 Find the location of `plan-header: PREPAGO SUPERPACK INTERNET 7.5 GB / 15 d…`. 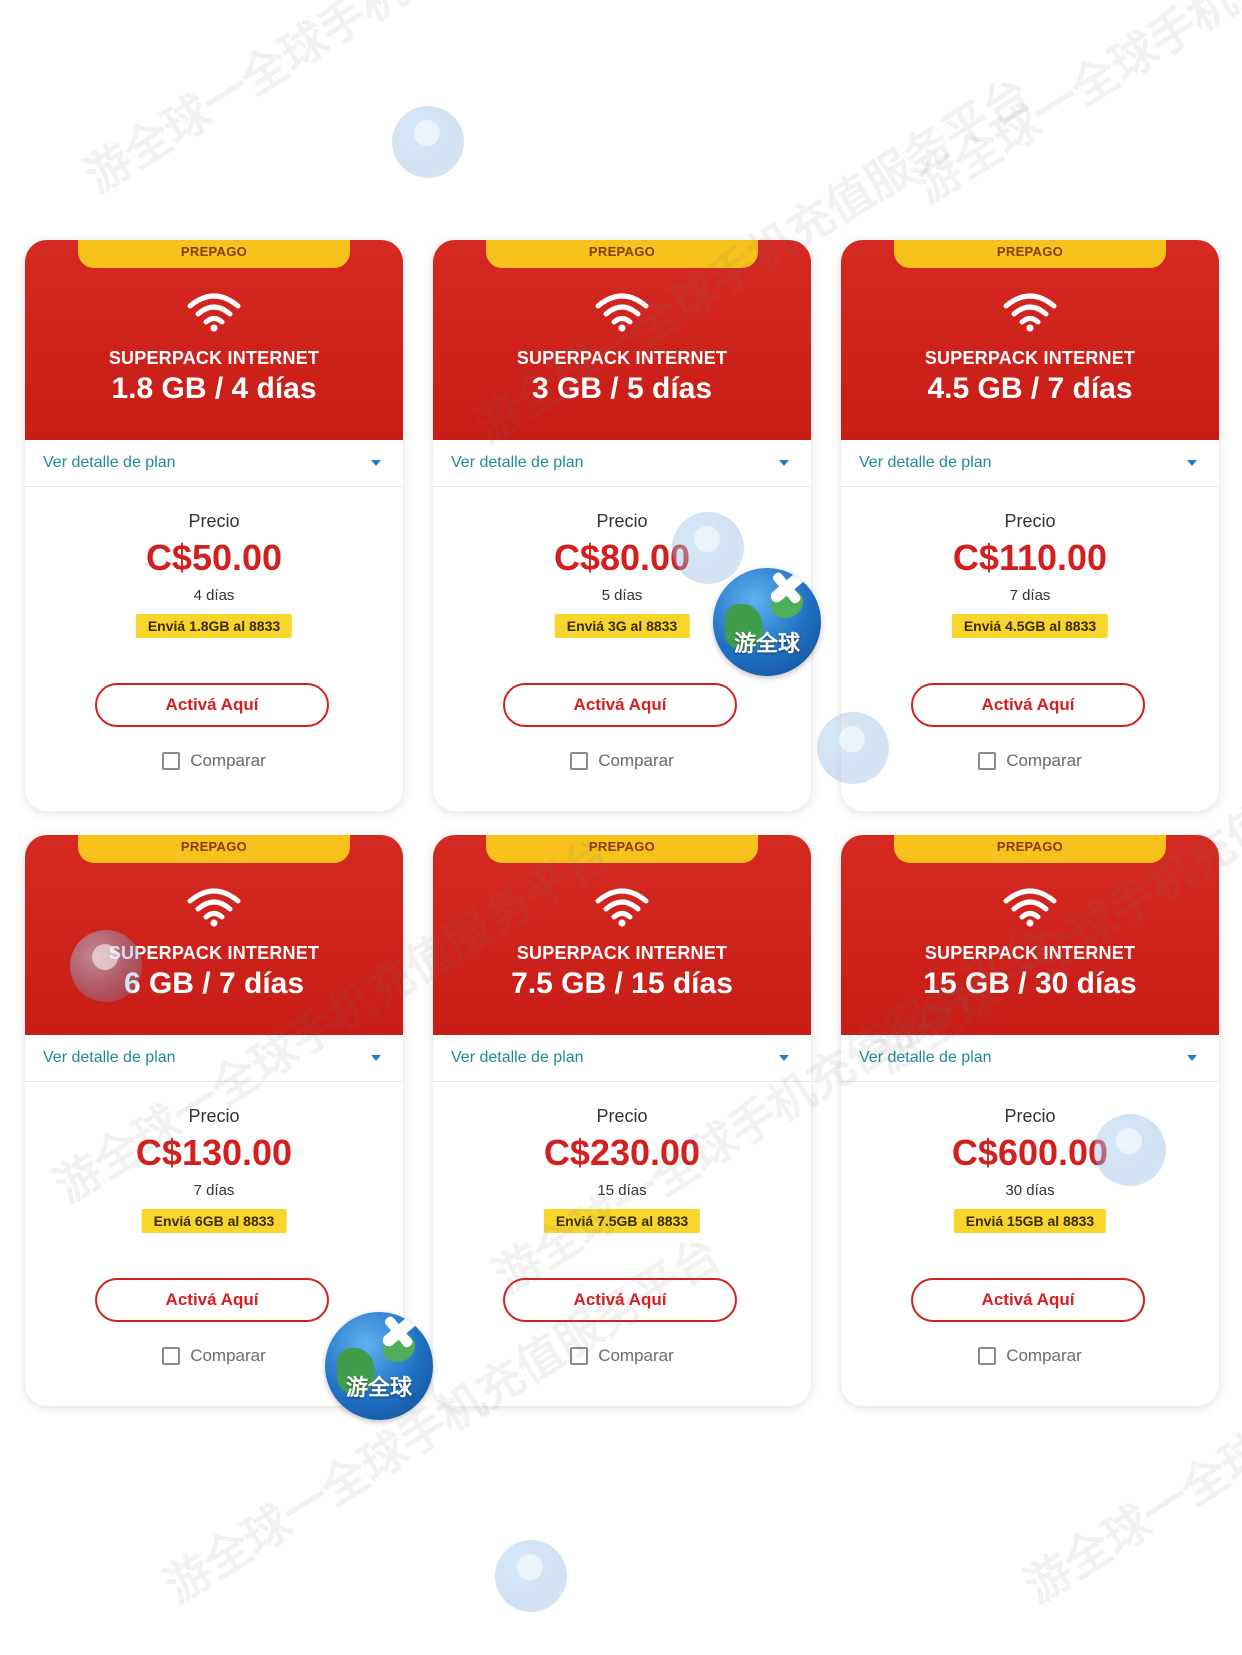

plan-header: PREPAGO SUPERPACK INTERNET 7.5 GB / 15 d… is located at coordinates (622, 935).